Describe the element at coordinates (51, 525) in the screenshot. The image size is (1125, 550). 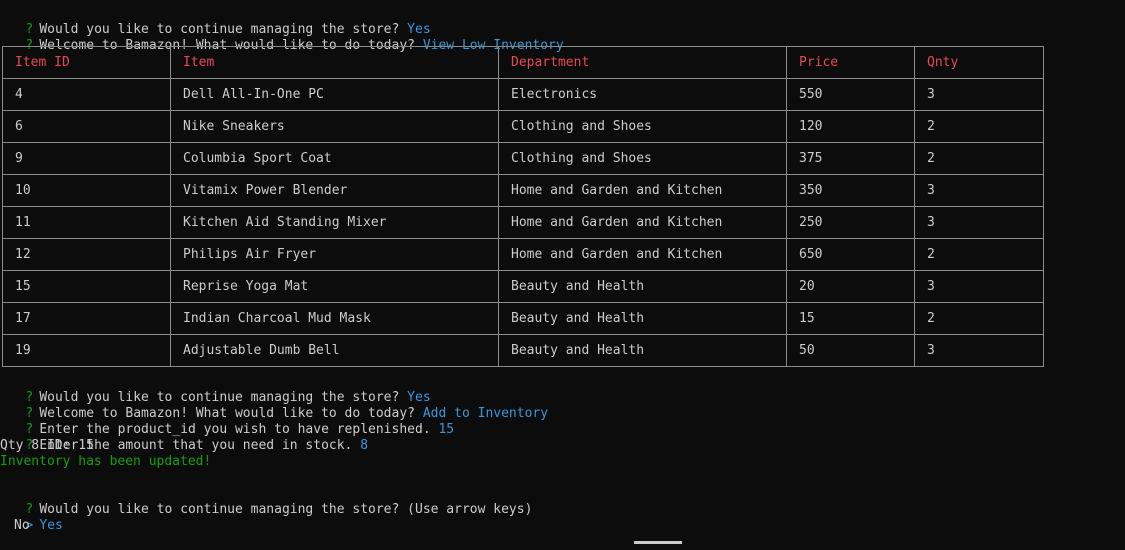
I see `option-label: Yes` at that location.